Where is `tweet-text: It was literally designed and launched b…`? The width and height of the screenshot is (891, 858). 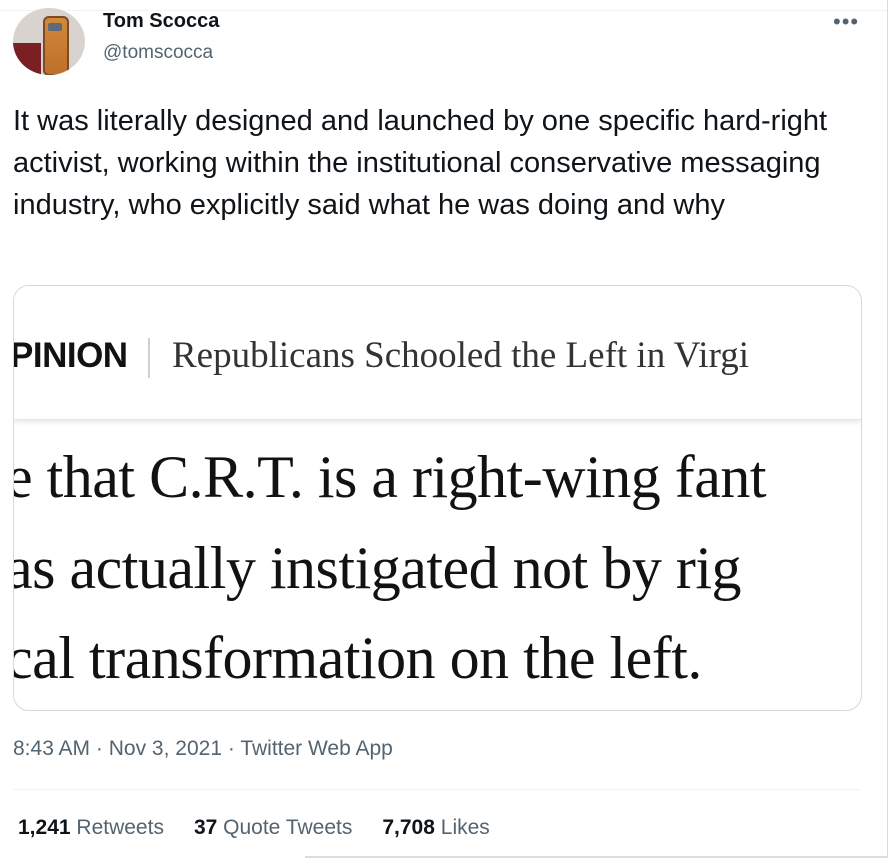 tweet-text: It was literally designed and launched b… is located at coordinates (420, 163).